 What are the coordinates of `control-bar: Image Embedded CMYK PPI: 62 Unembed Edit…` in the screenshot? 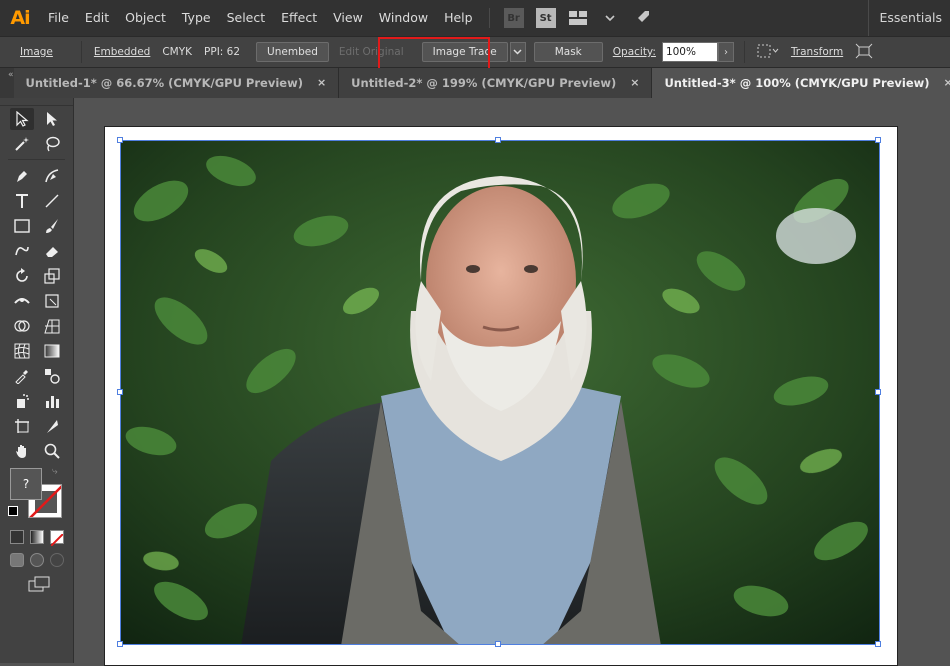 It's located at (475, 52).